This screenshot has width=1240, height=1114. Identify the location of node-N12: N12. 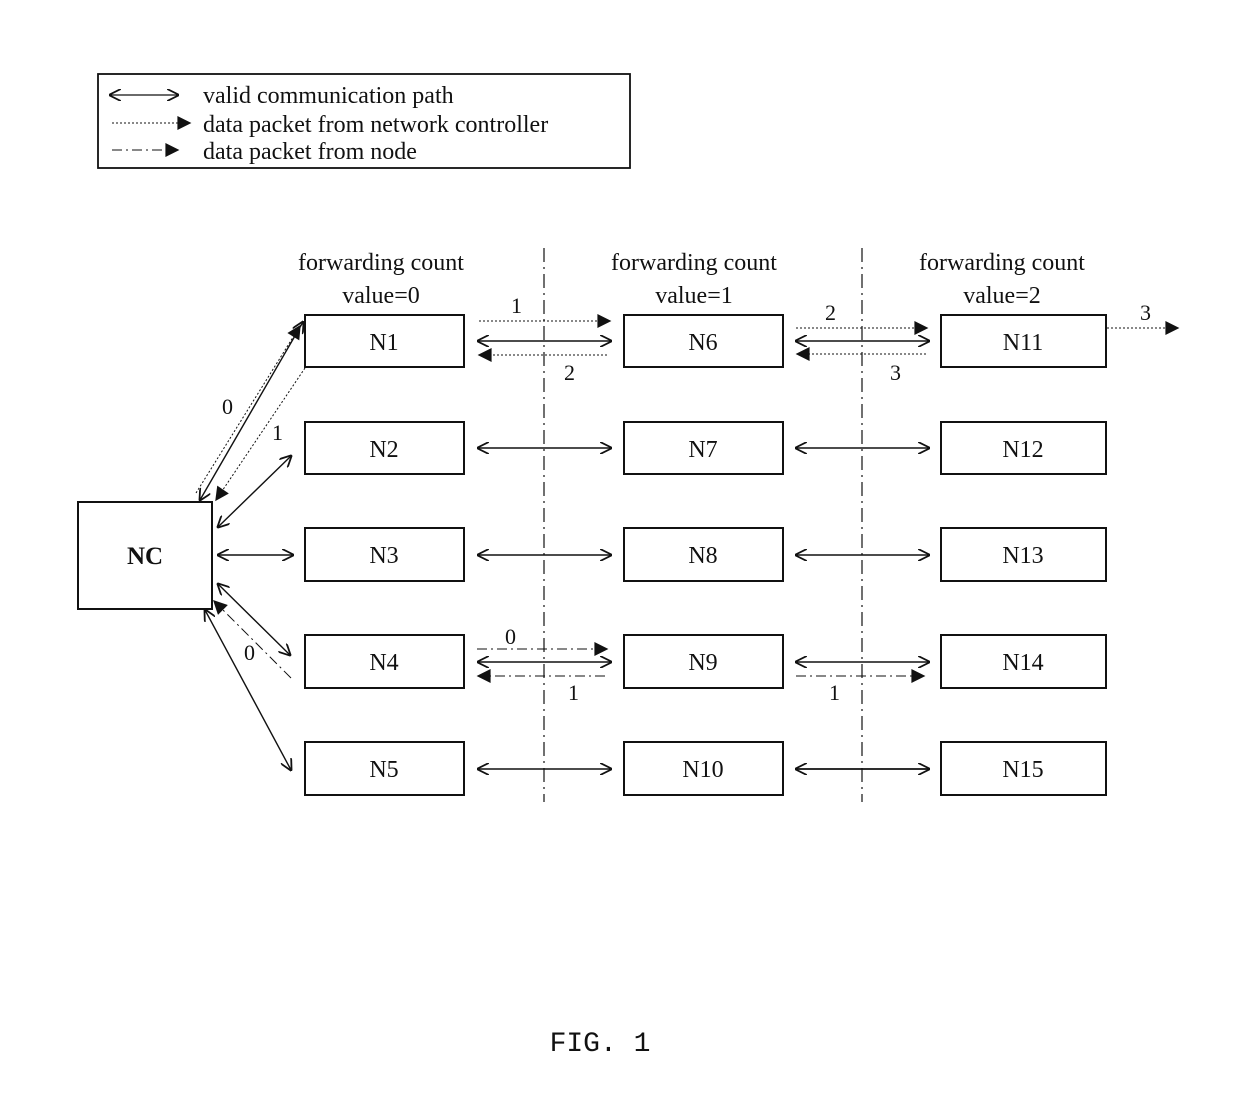
(1023, 448).